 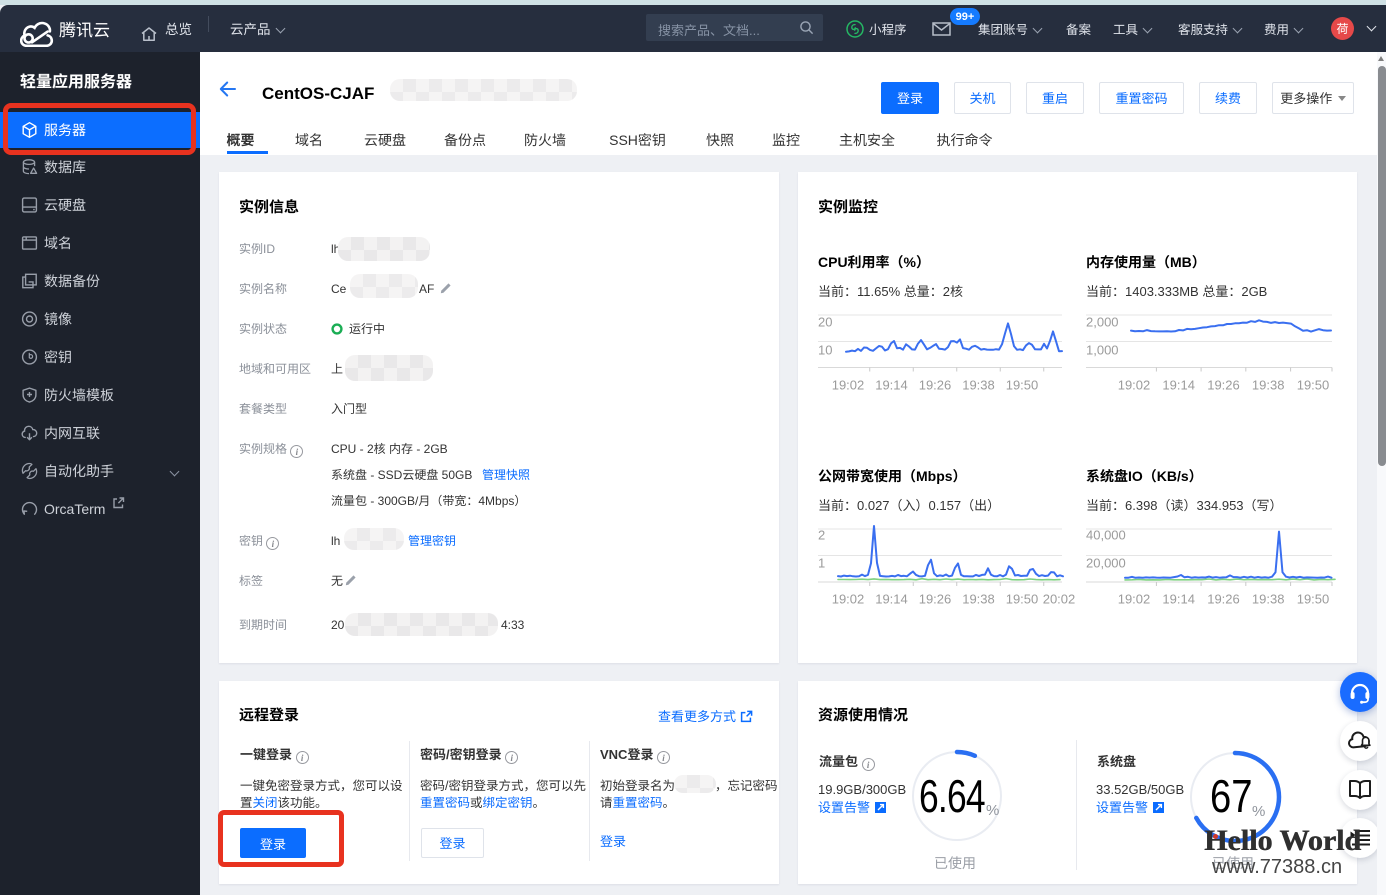 I want to click on svg-text: 1,000, so click(x=1102, y=350).